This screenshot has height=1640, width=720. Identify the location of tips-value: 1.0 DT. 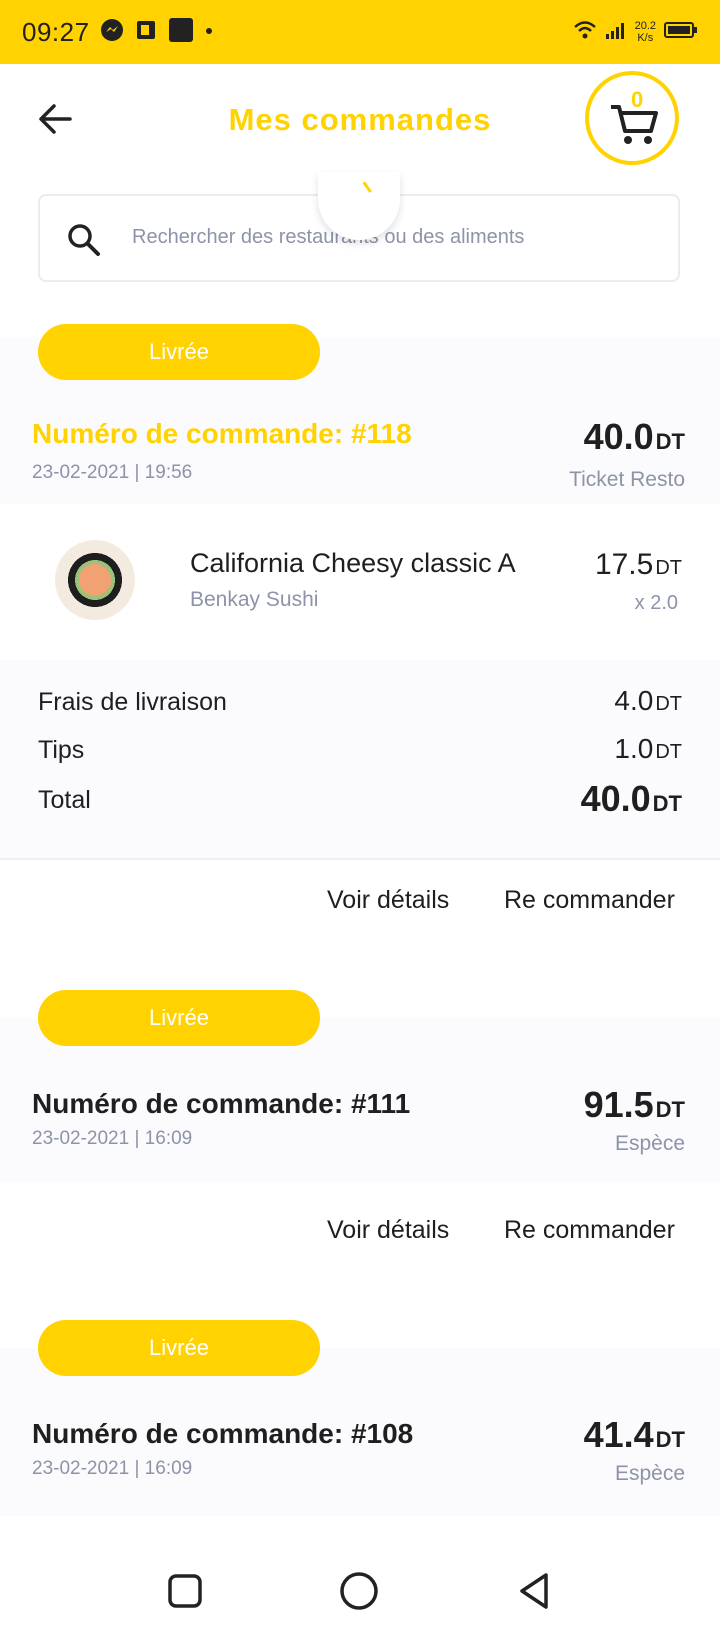
(648, 748).